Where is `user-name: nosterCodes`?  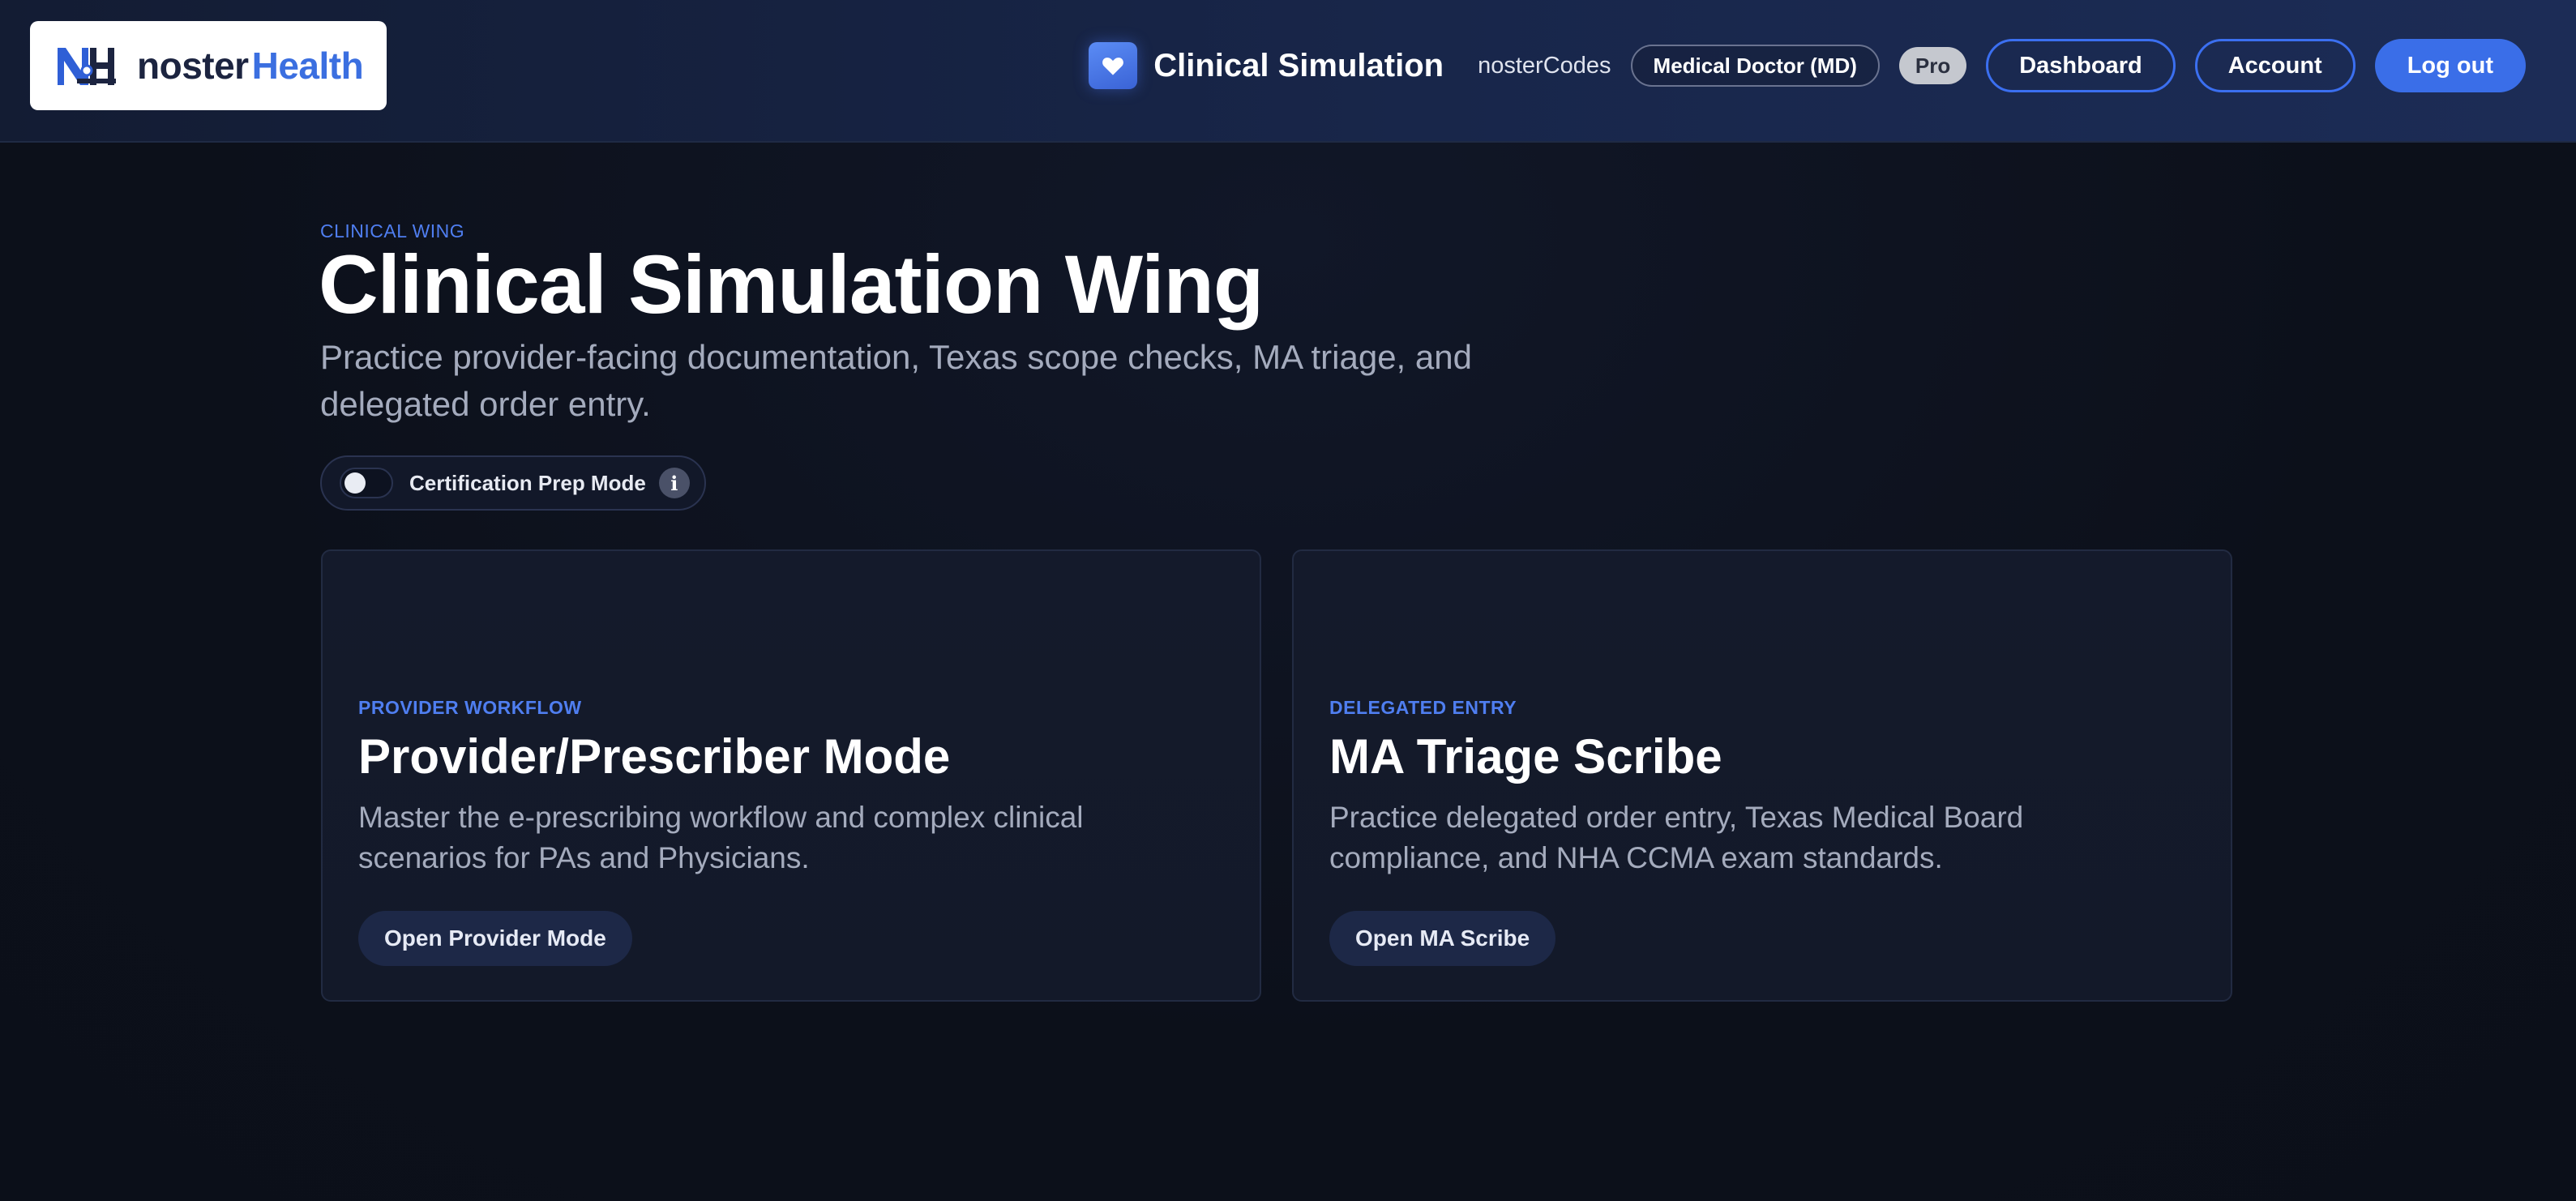
user-name: nosterCodes is located at coordinates (1544, 65).